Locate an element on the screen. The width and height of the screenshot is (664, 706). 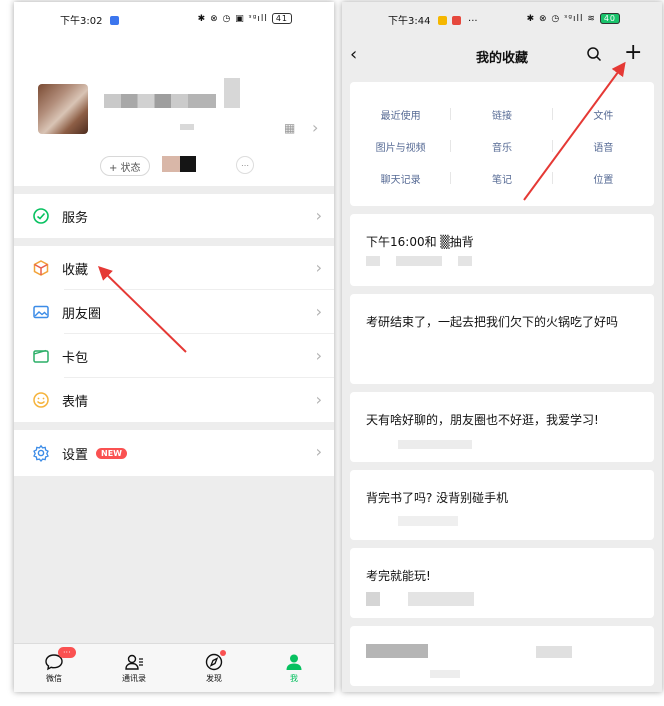
favorites-cube-icon is located at coordinates (41, 268).